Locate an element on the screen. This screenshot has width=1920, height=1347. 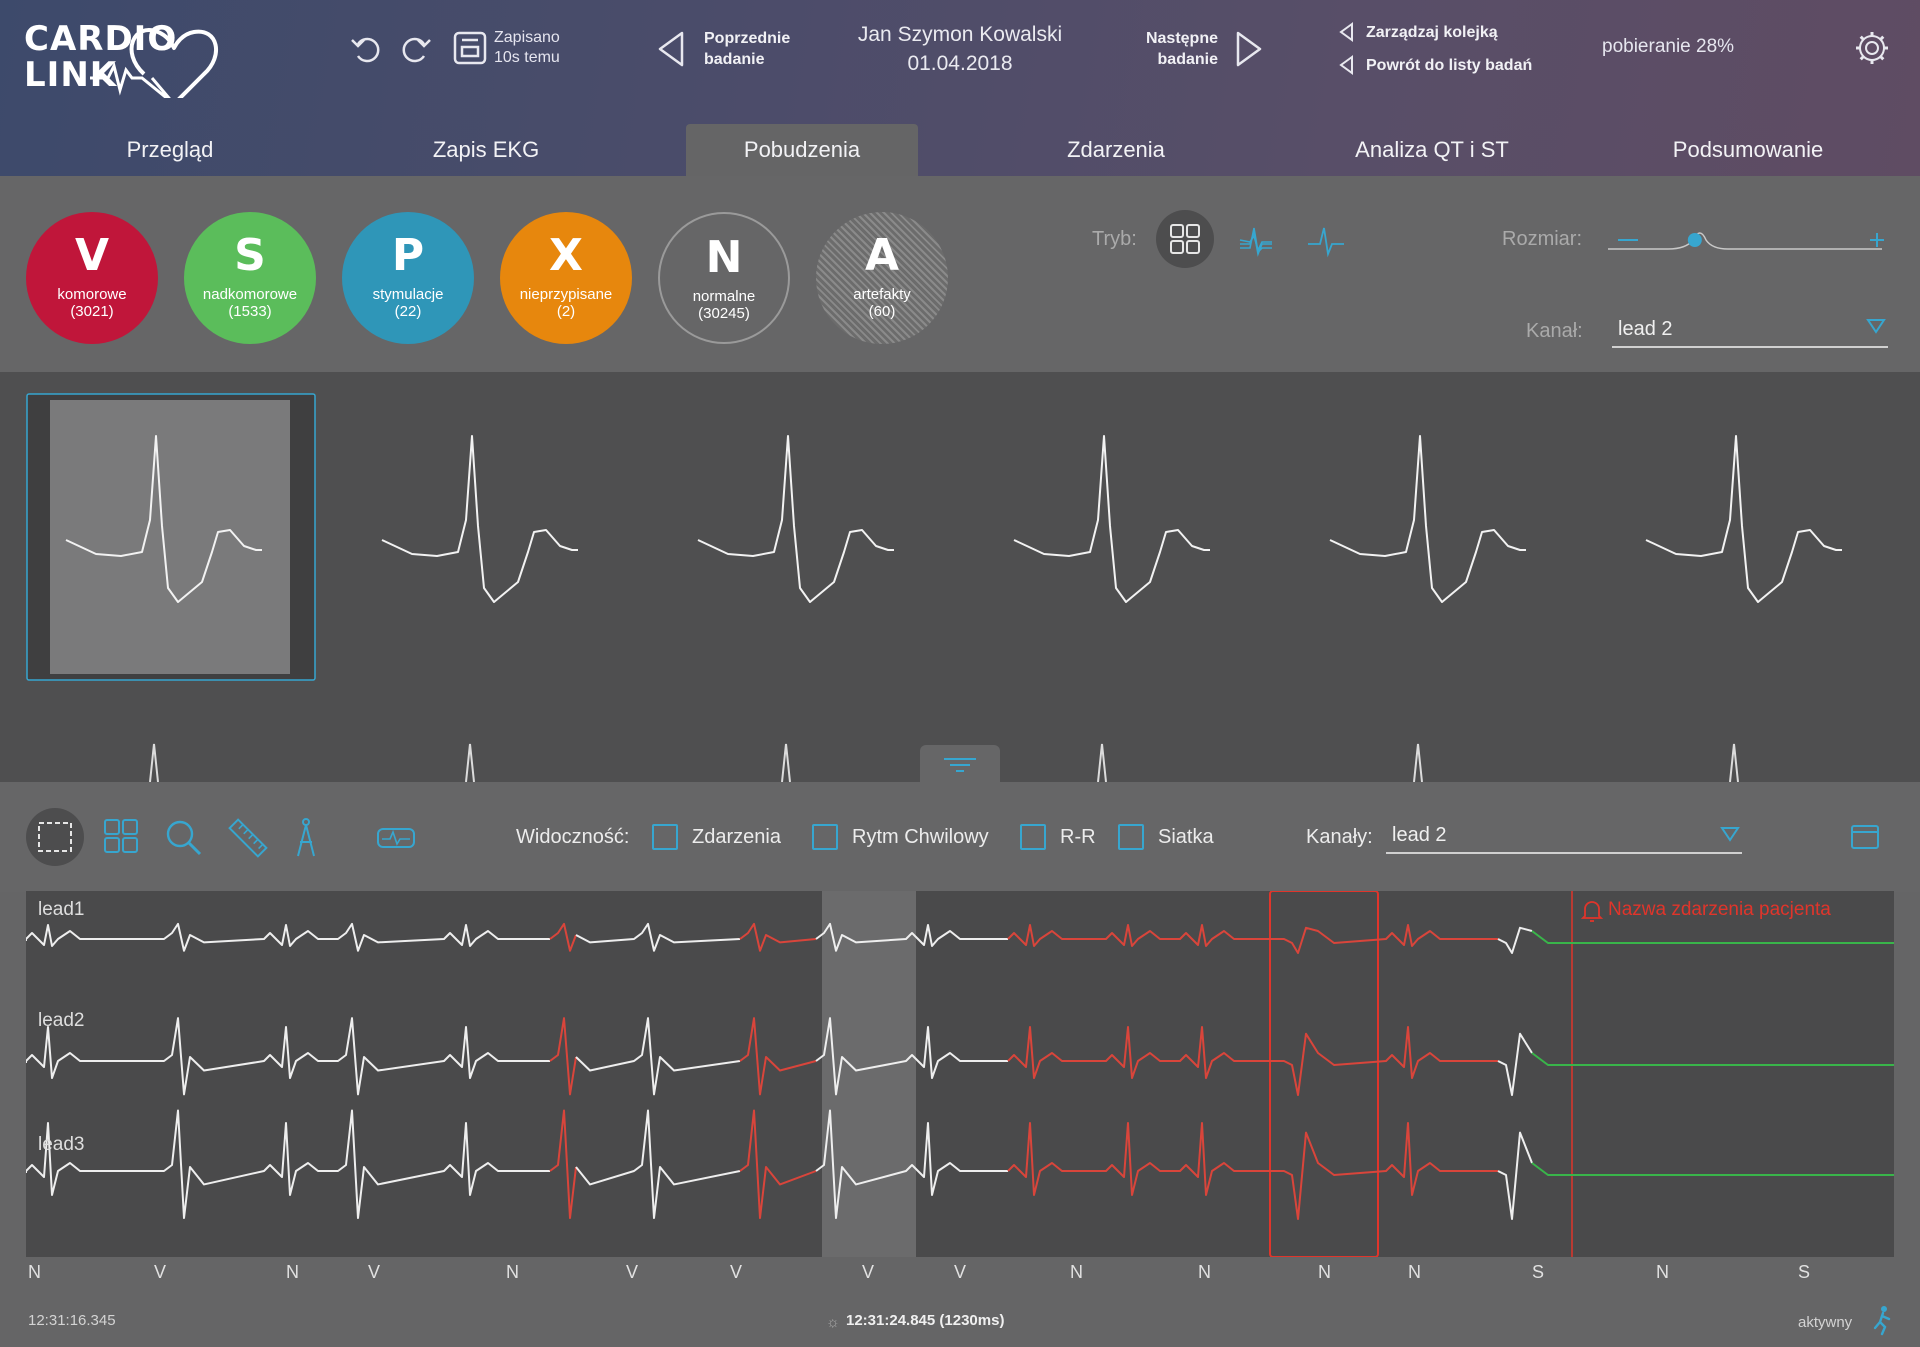
beat-waveform-row2 is located at coordinates (470, 762).